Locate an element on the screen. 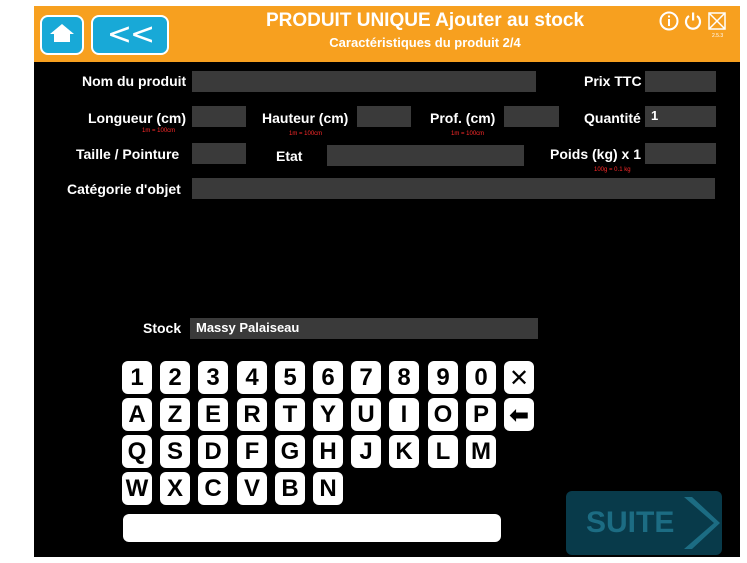 The image size is (747, 563). key-1: 1 is located at coordinates (137, 377).